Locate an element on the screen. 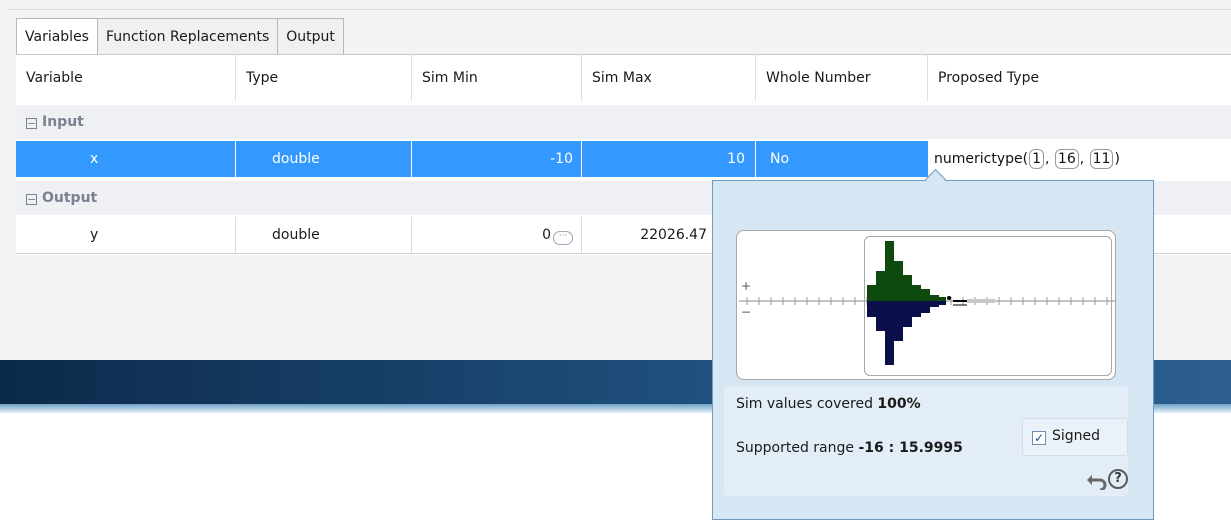 The width and height of the screenshot is (1231, 520). numerictype-prefix: numerictype( is located at coordinates (981, 159).